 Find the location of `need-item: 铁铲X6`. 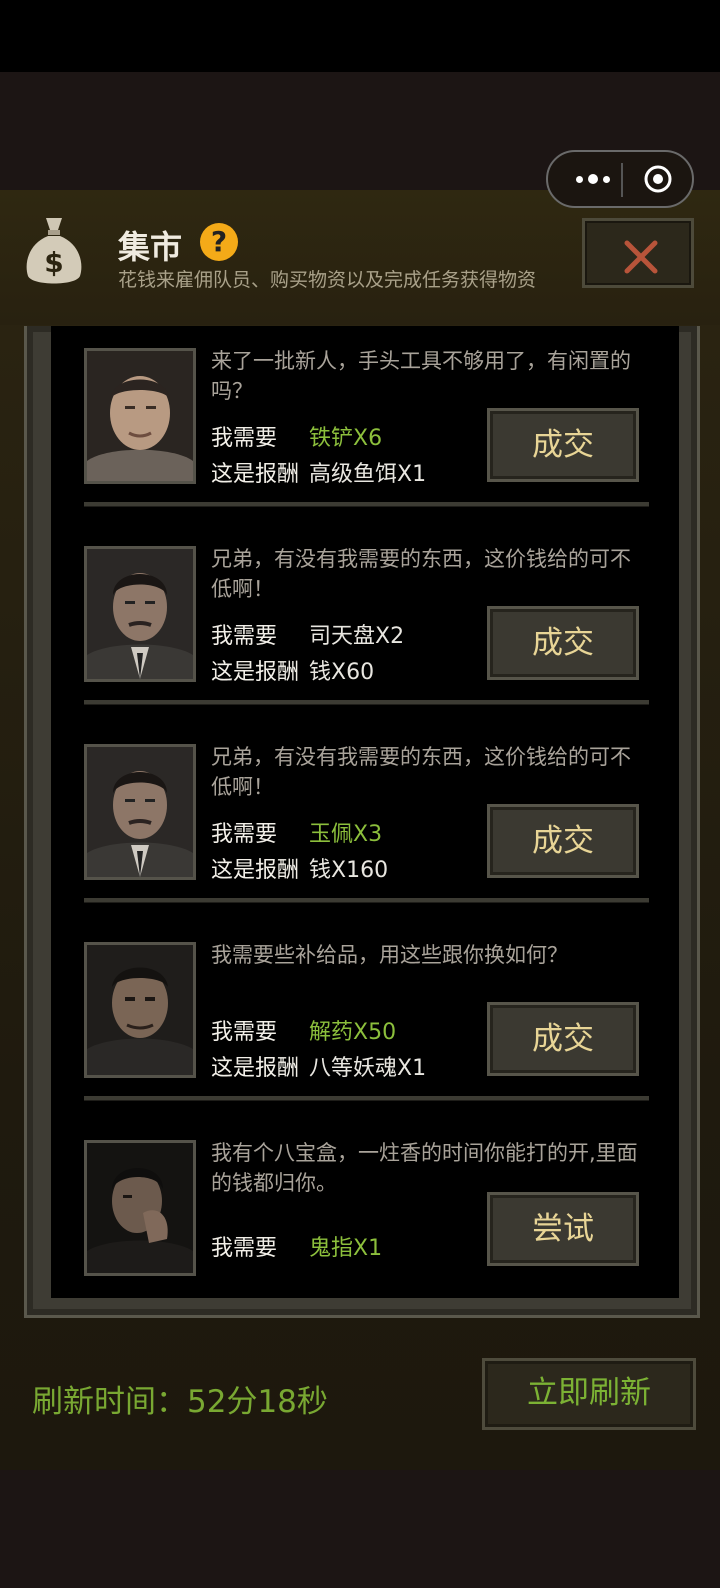

need-item: 铁铲X6 is located at coordinates (346, 438).